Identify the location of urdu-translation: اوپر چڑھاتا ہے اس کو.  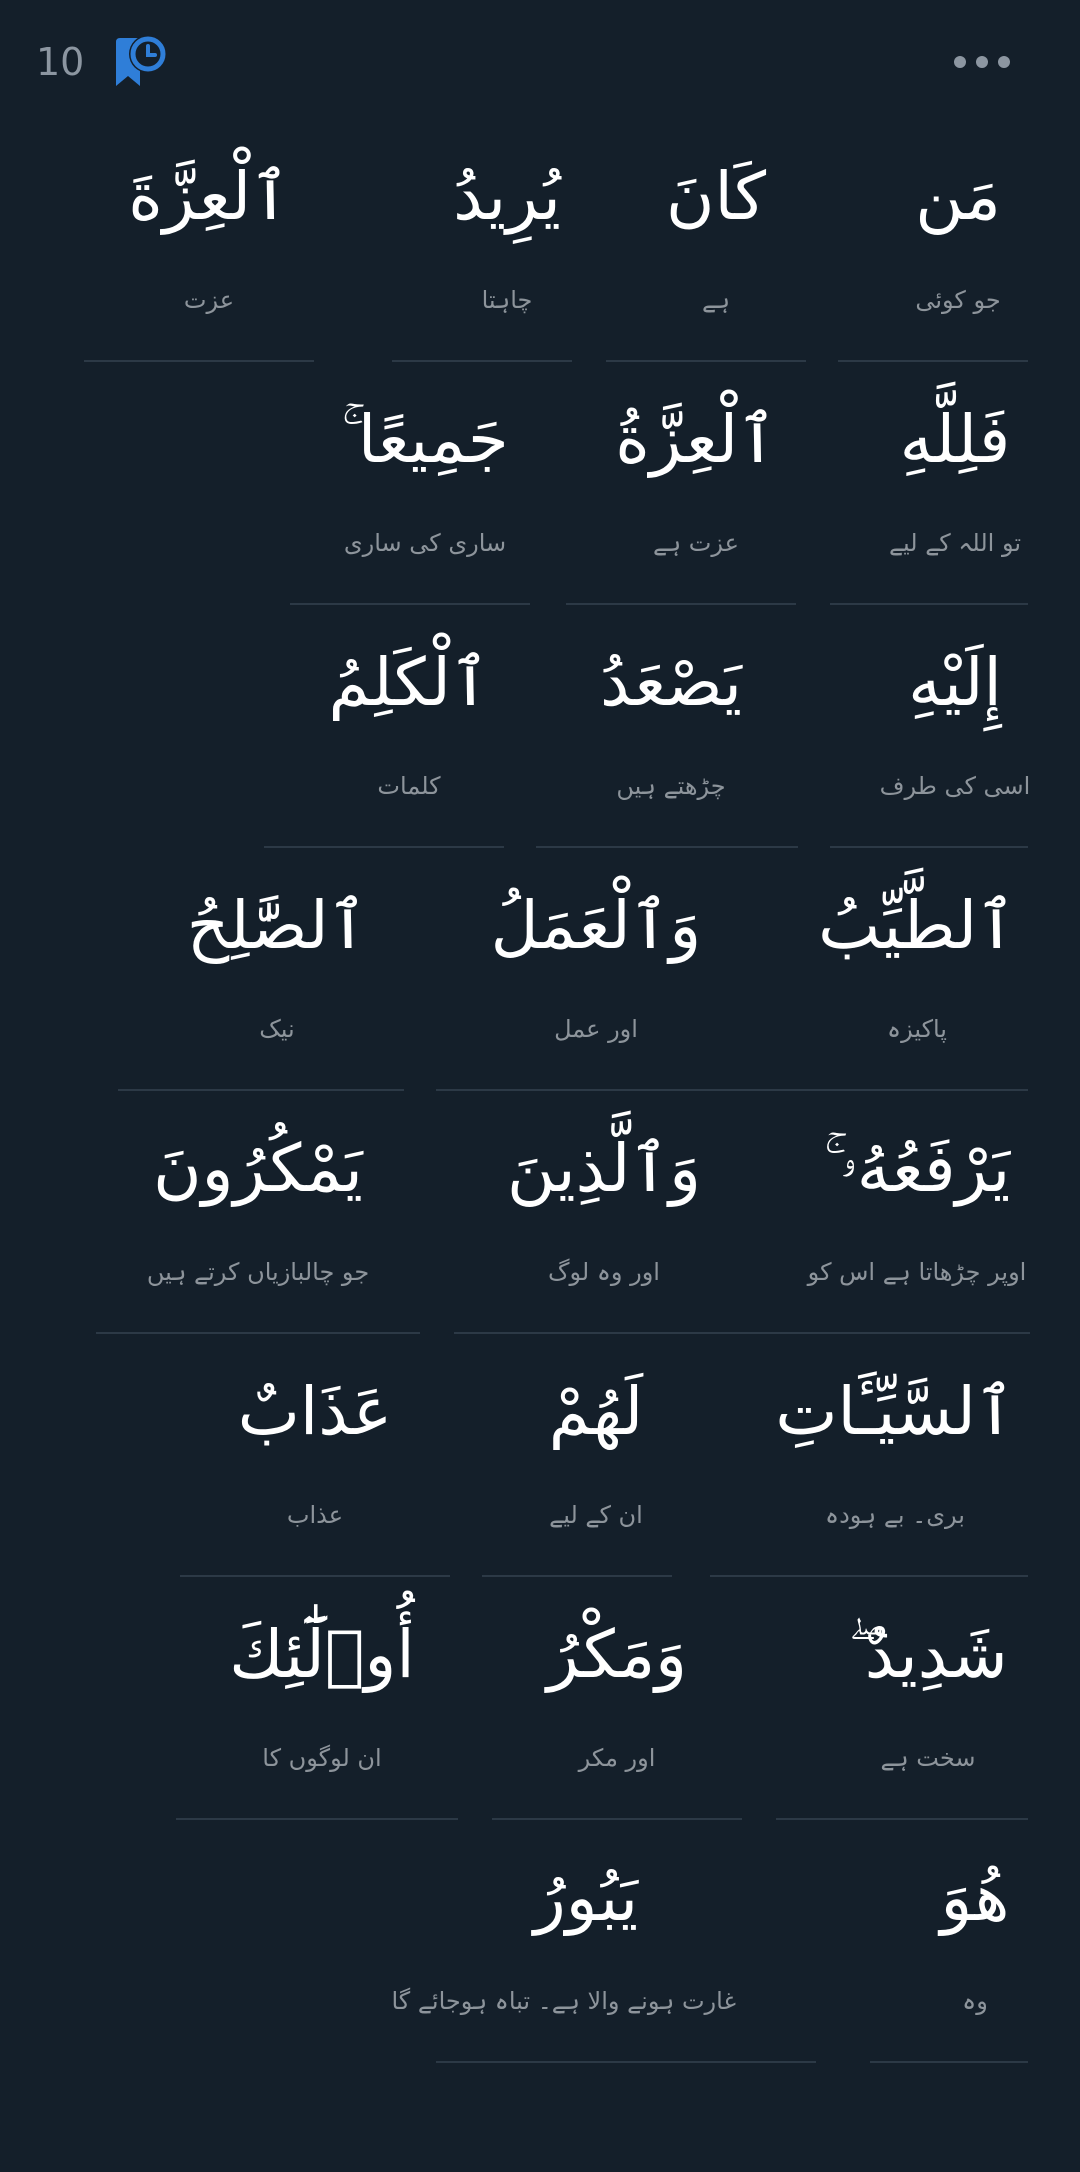
(917, 1272).